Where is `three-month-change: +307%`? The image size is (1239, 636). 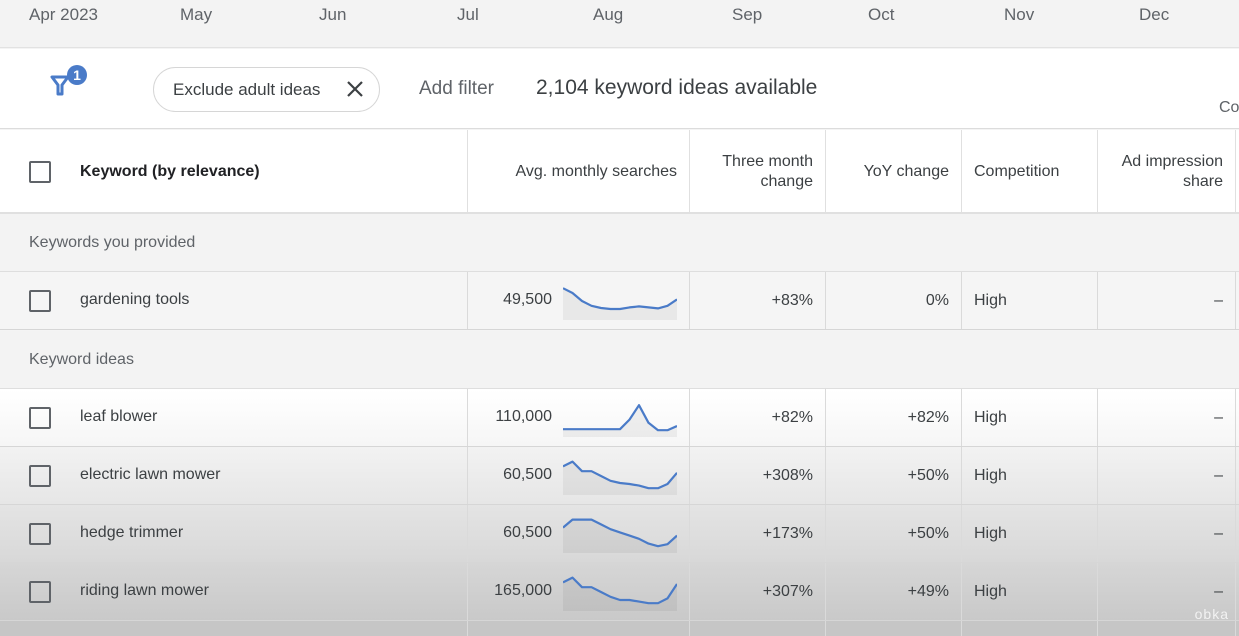 three-month-change: +307% is located at coordinates (758, 591).